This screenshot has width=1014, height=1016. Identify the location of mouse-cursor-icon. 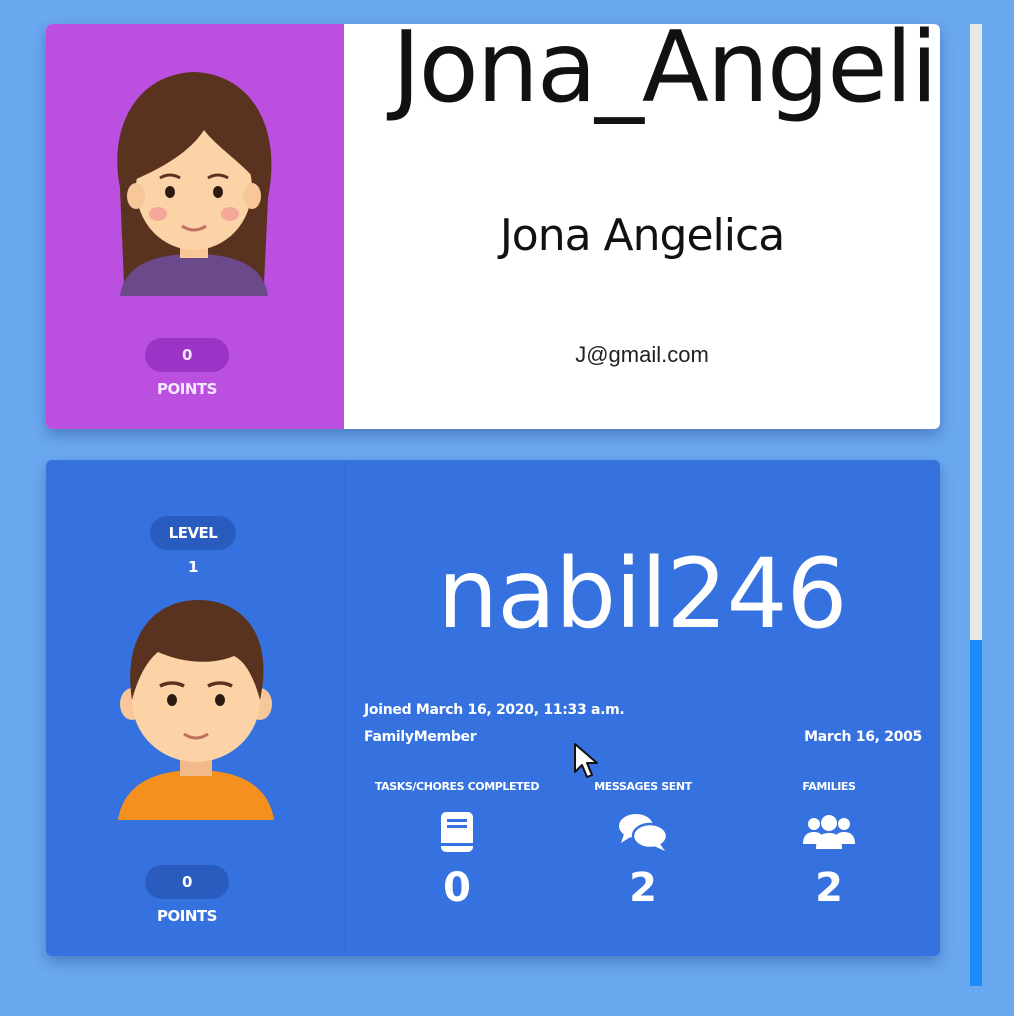
(586, 760).